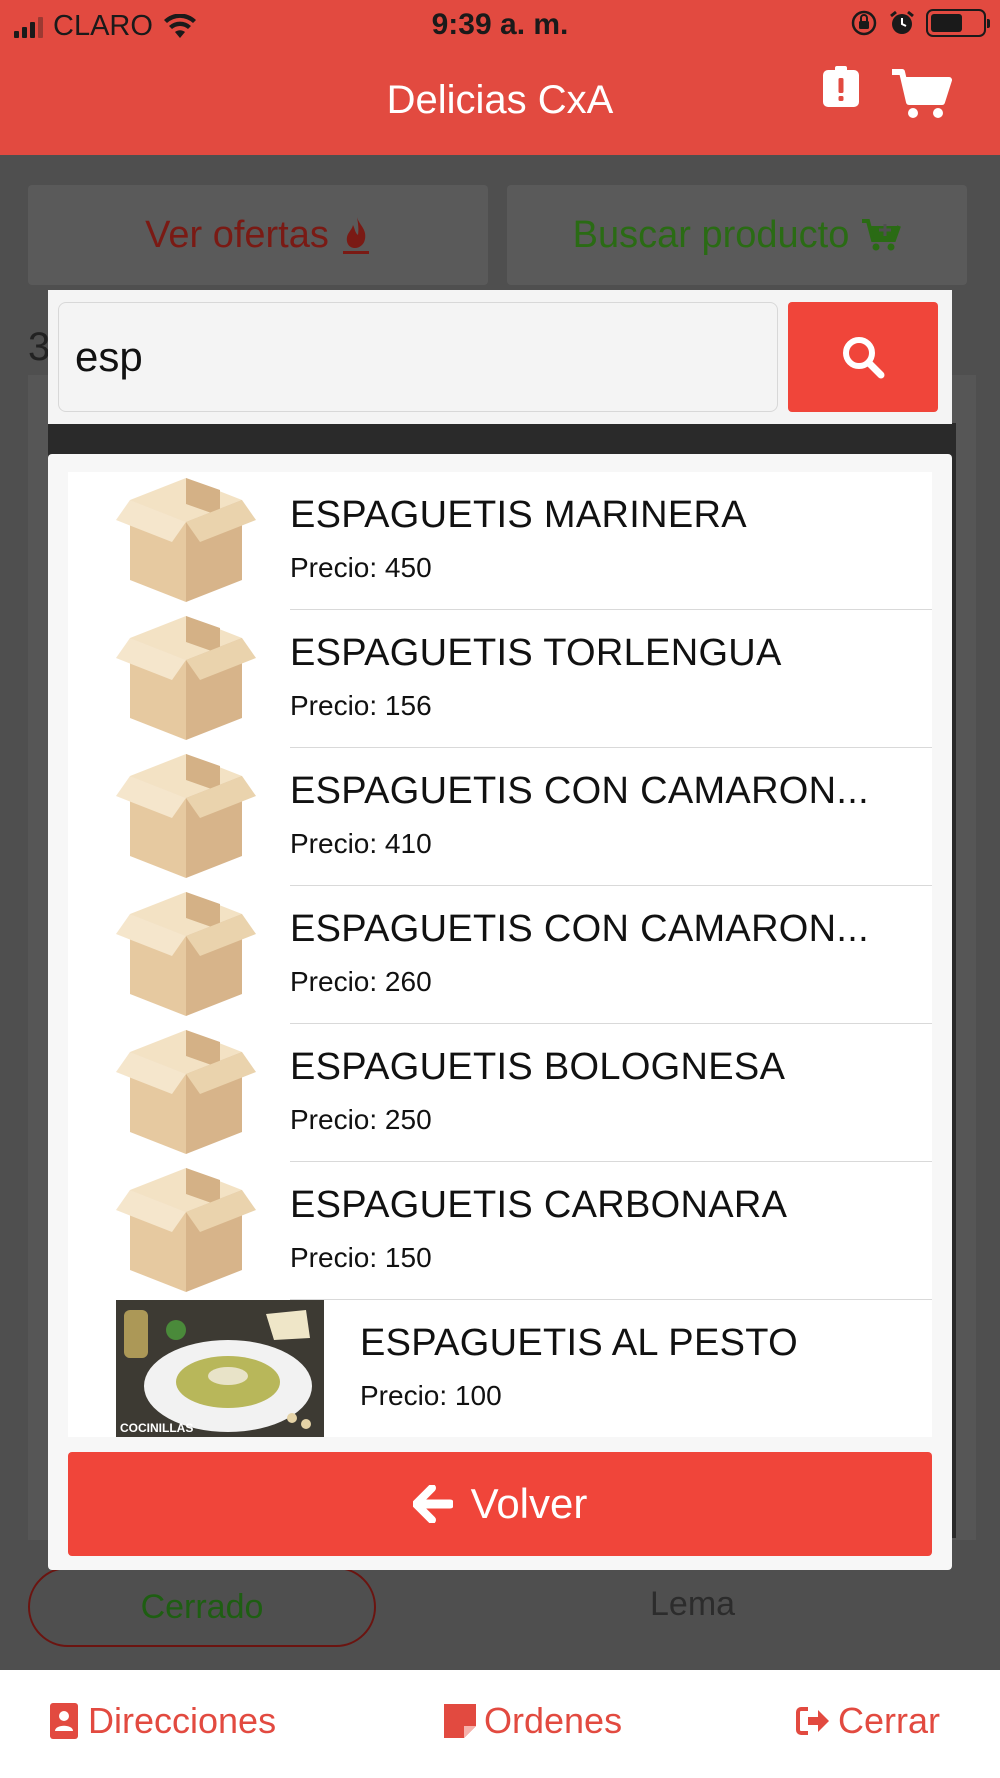  I want to click on back-button: Volver, so click(500, 1504).